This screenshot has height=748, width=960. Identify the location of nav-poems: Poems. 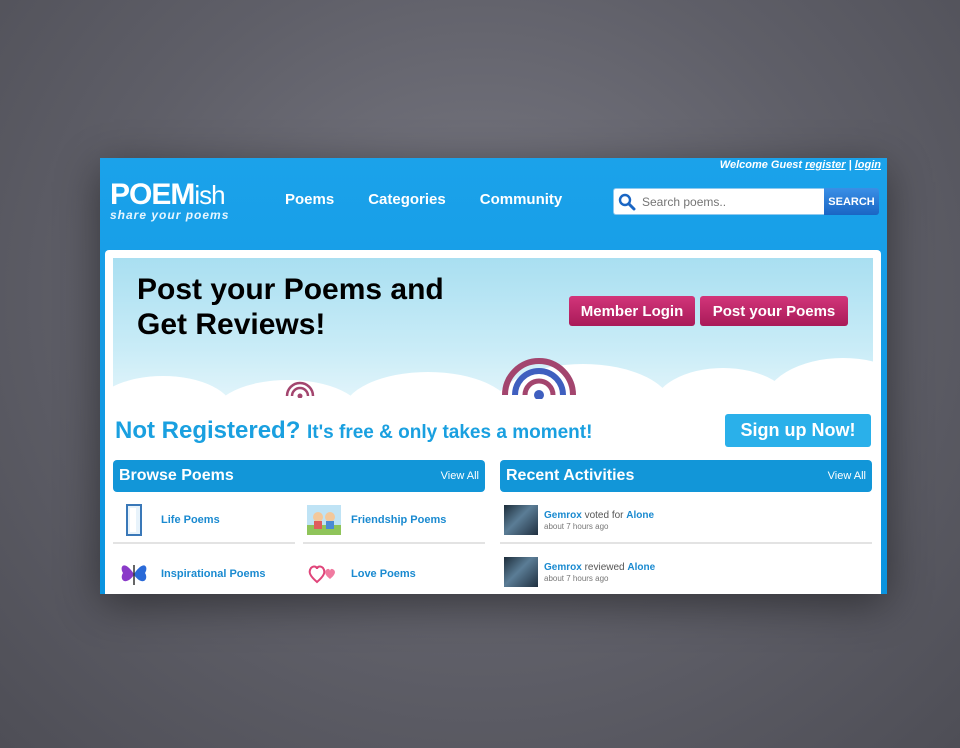
(309, 199).